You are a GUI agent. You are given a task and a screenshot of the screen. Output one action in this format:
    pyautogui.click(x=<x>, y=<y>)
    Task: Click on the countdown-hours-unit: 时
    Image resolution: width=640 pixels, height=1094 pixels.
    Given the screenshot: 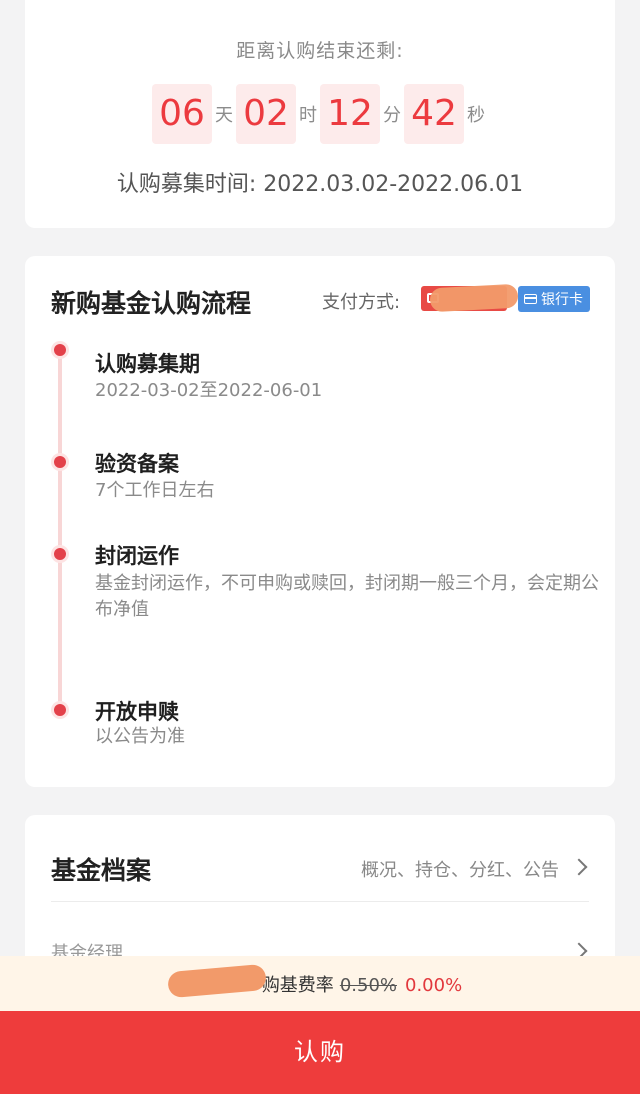 What is the action you would take?
    pyautogui.click(x=308, y=115)
    